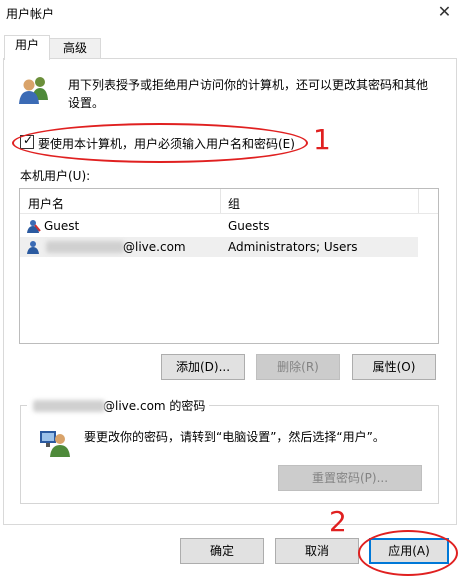 This screenshot has width=459, height=576. Describe the element at coordinates (229, 44) in the screenshot. I see `tab-strip: 用户 高级` at that location.